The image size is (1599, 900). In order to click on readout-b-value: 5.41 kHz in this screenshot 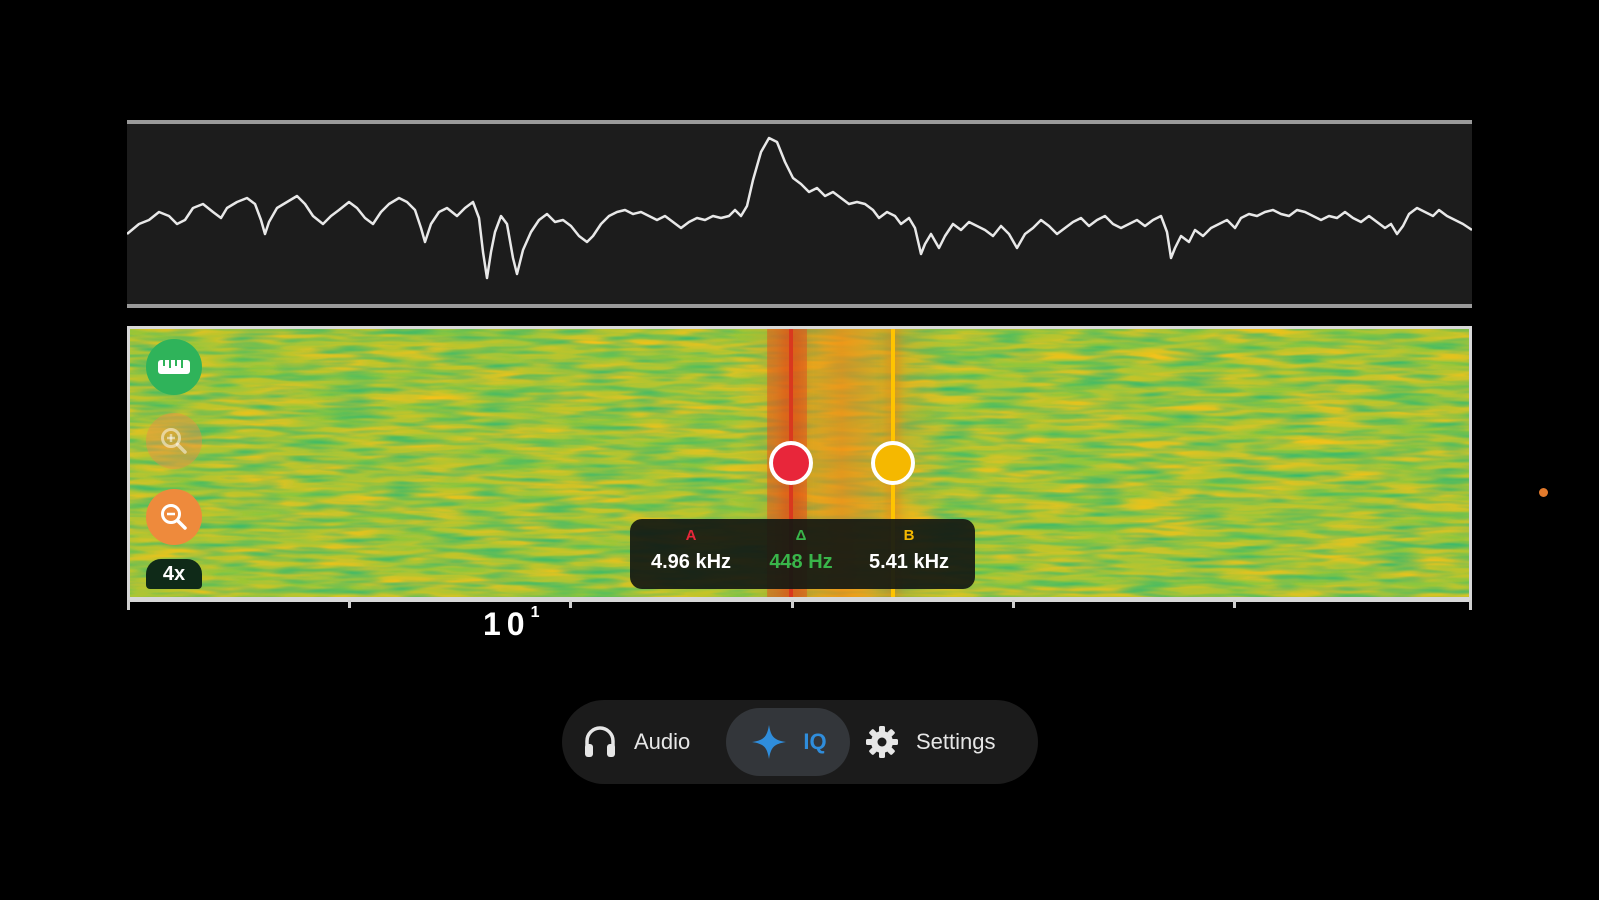, I will do `click(909, 562)`.